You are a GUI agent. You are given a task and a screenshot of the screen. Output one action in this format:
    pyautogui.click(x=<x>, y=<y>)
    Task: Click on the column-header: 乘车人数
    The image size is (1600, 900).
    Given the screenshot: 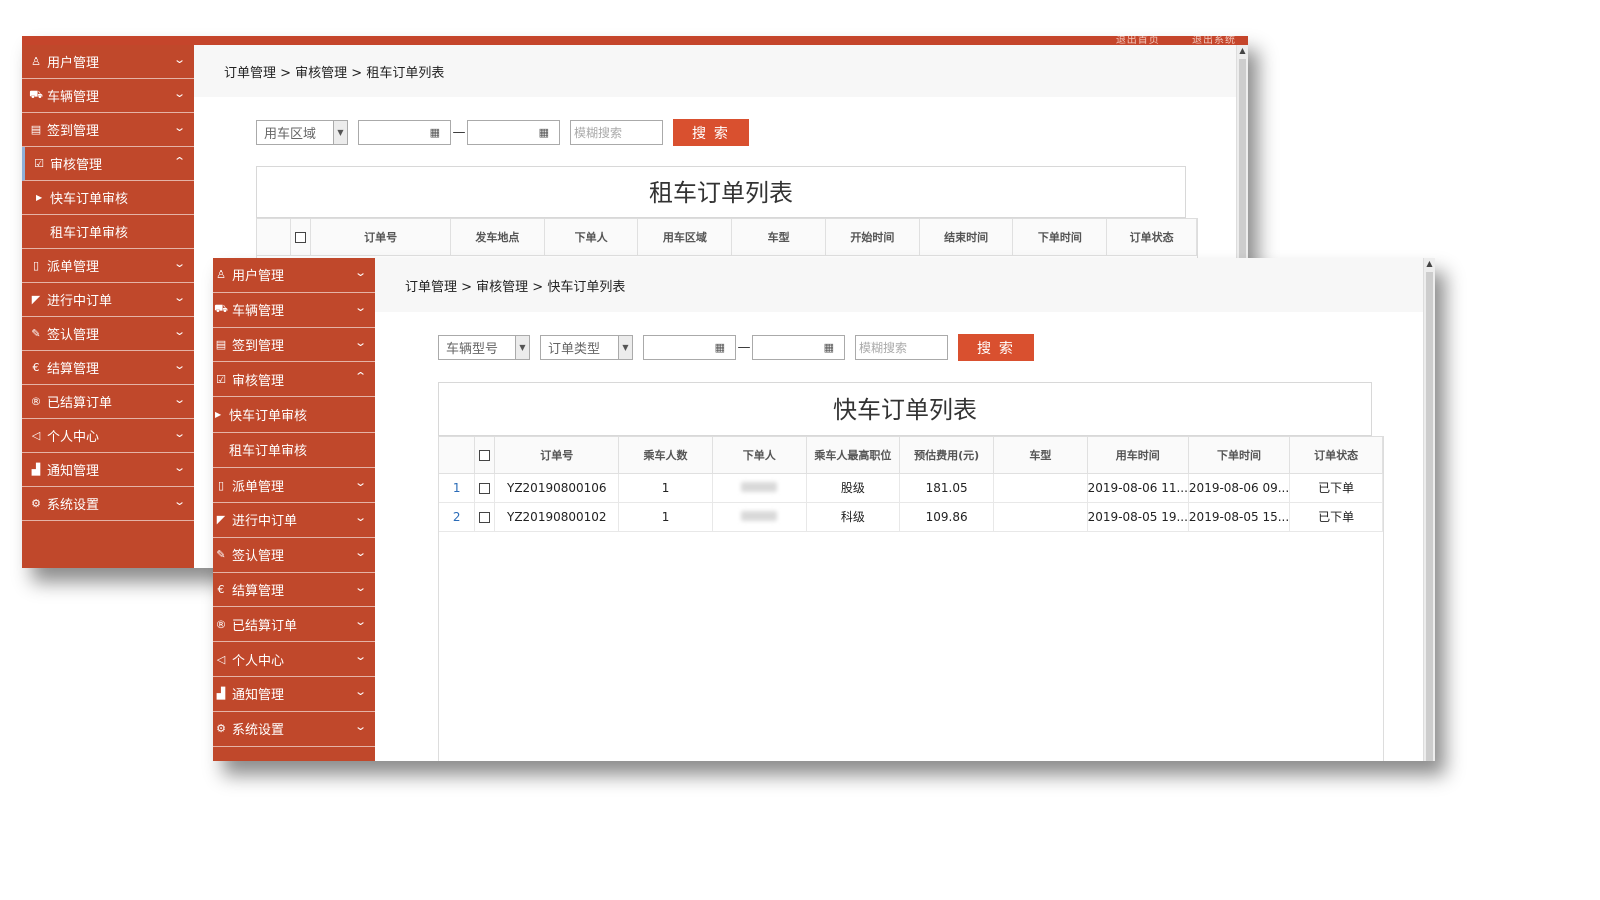 What is the action you would take?
    pyautogui.click(x=665, y=455)
    